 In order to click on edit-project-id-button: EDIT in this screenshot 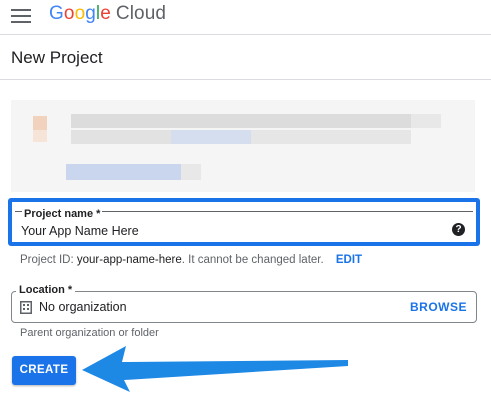, I will do `click(349, 260)`.